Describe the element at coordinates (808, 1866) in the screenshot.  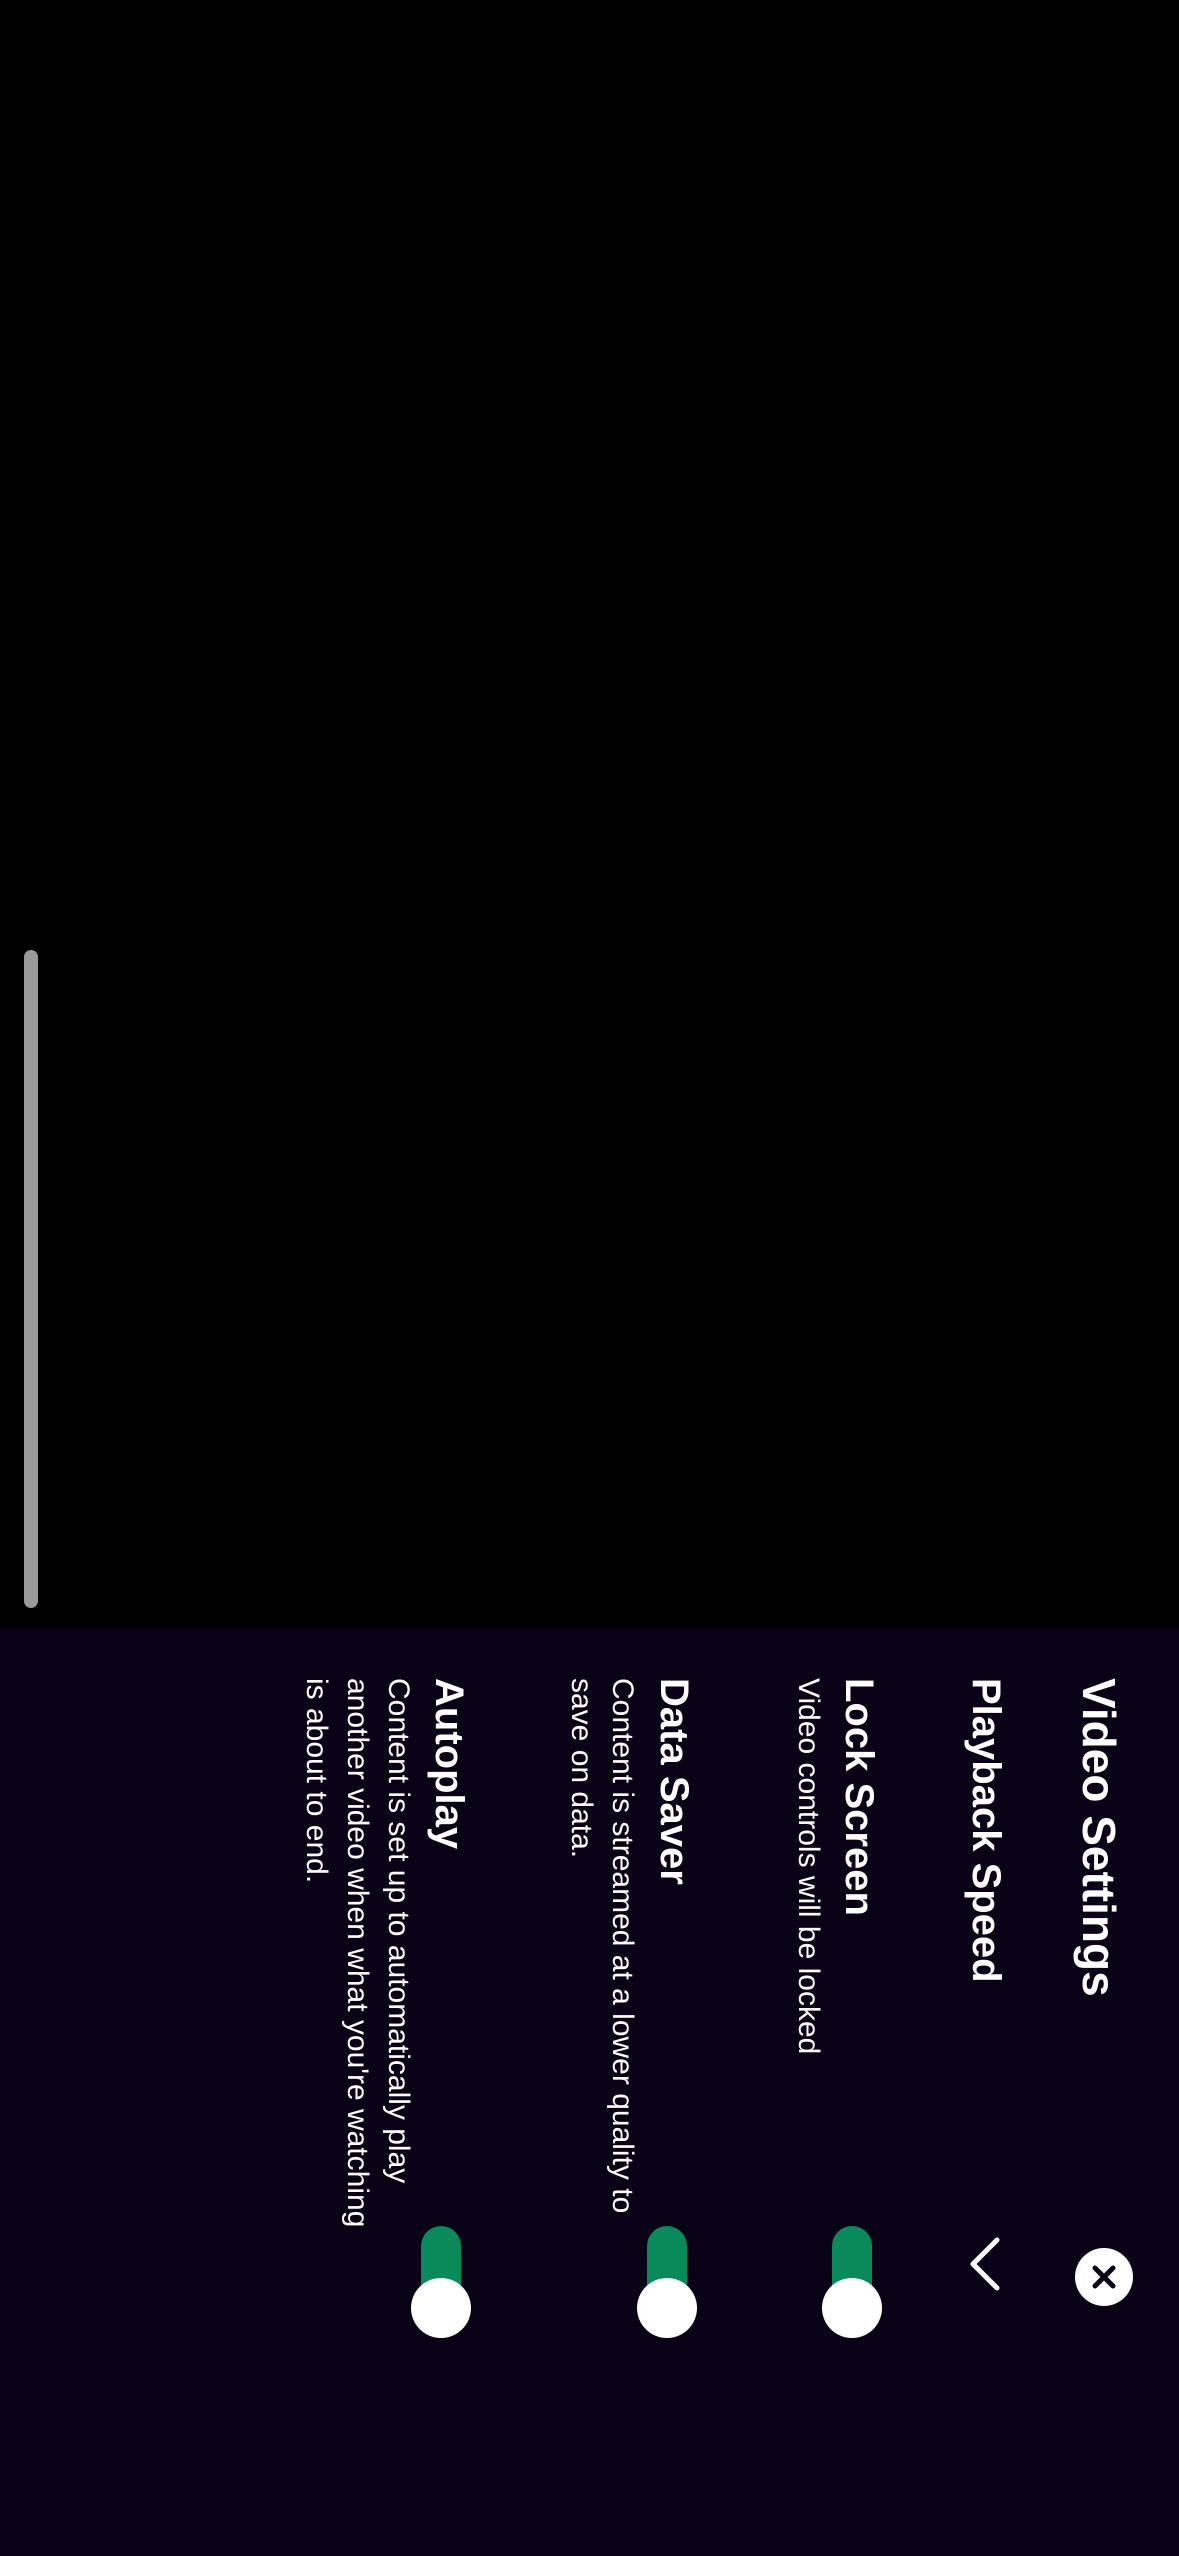
I see `lock-screen-description: Video controls will be locked` at that location.